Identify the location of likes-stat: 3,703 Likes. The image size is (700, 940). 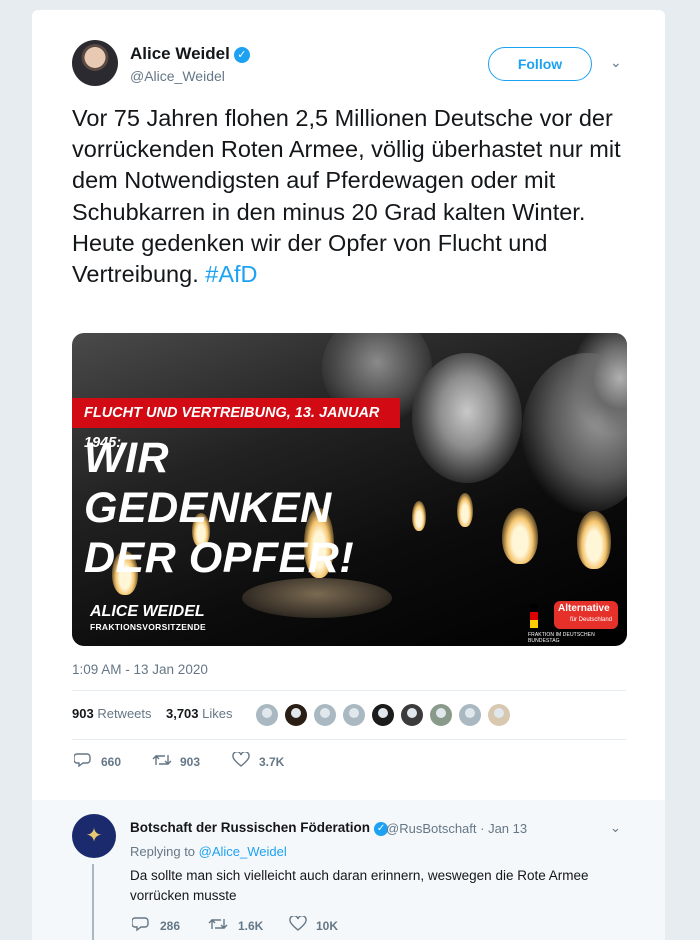
(199, 713).